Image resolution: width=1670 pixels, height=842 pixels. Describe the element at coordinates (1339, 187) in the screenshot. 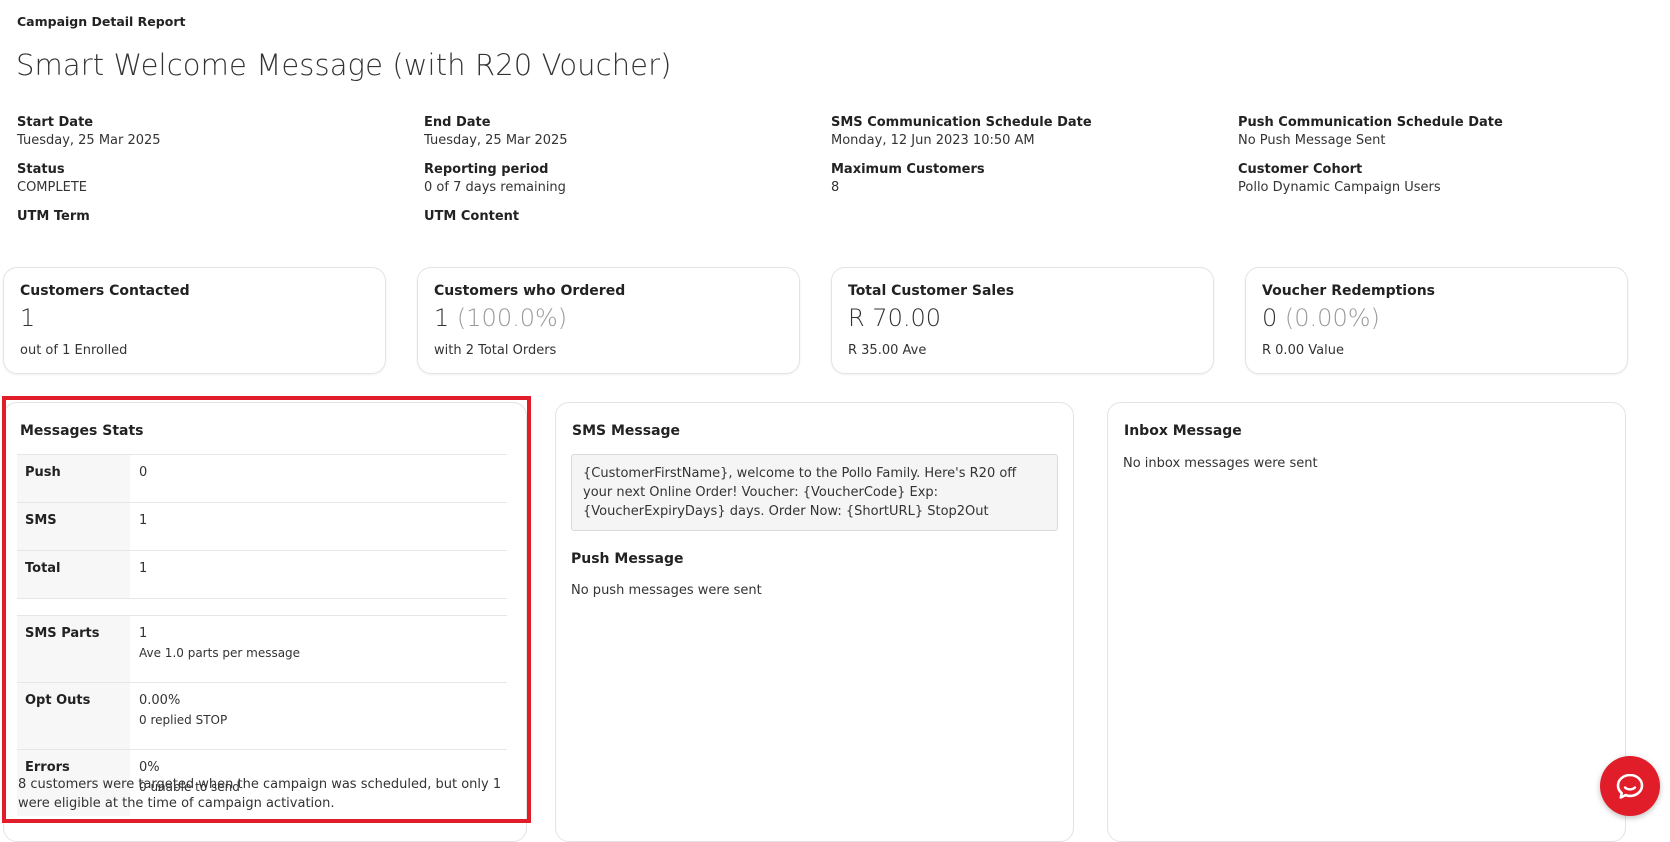

I see `cohort-value: Pollo Dynamic Campaign Users` at that location.